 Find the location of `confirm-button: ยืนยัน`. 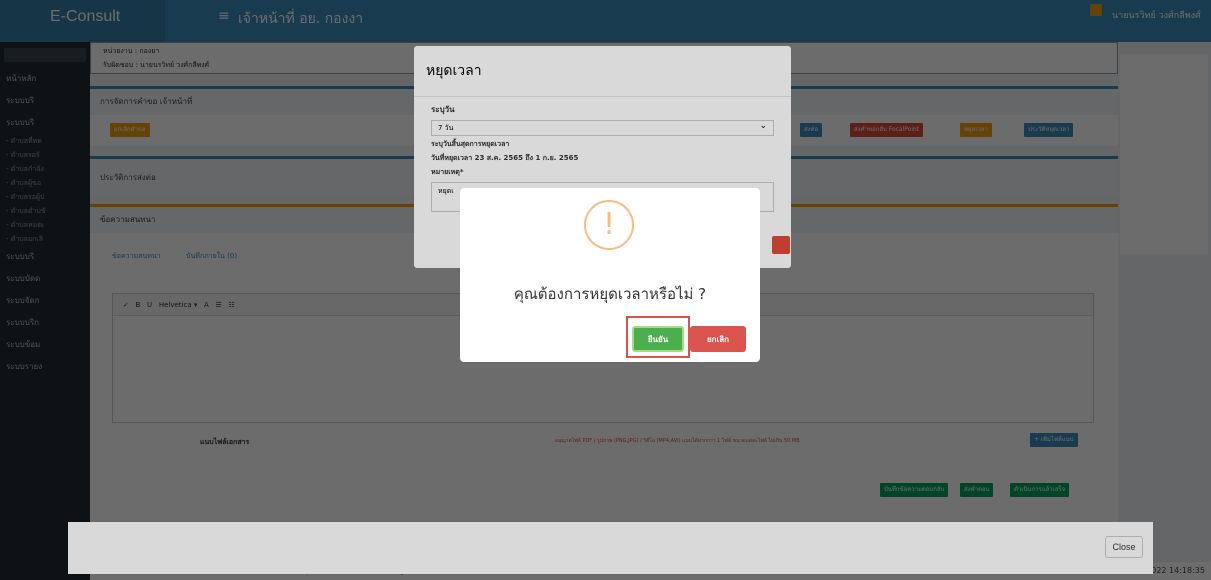

confirm-button: ยืนยัน is located at coordinates (658, 339).